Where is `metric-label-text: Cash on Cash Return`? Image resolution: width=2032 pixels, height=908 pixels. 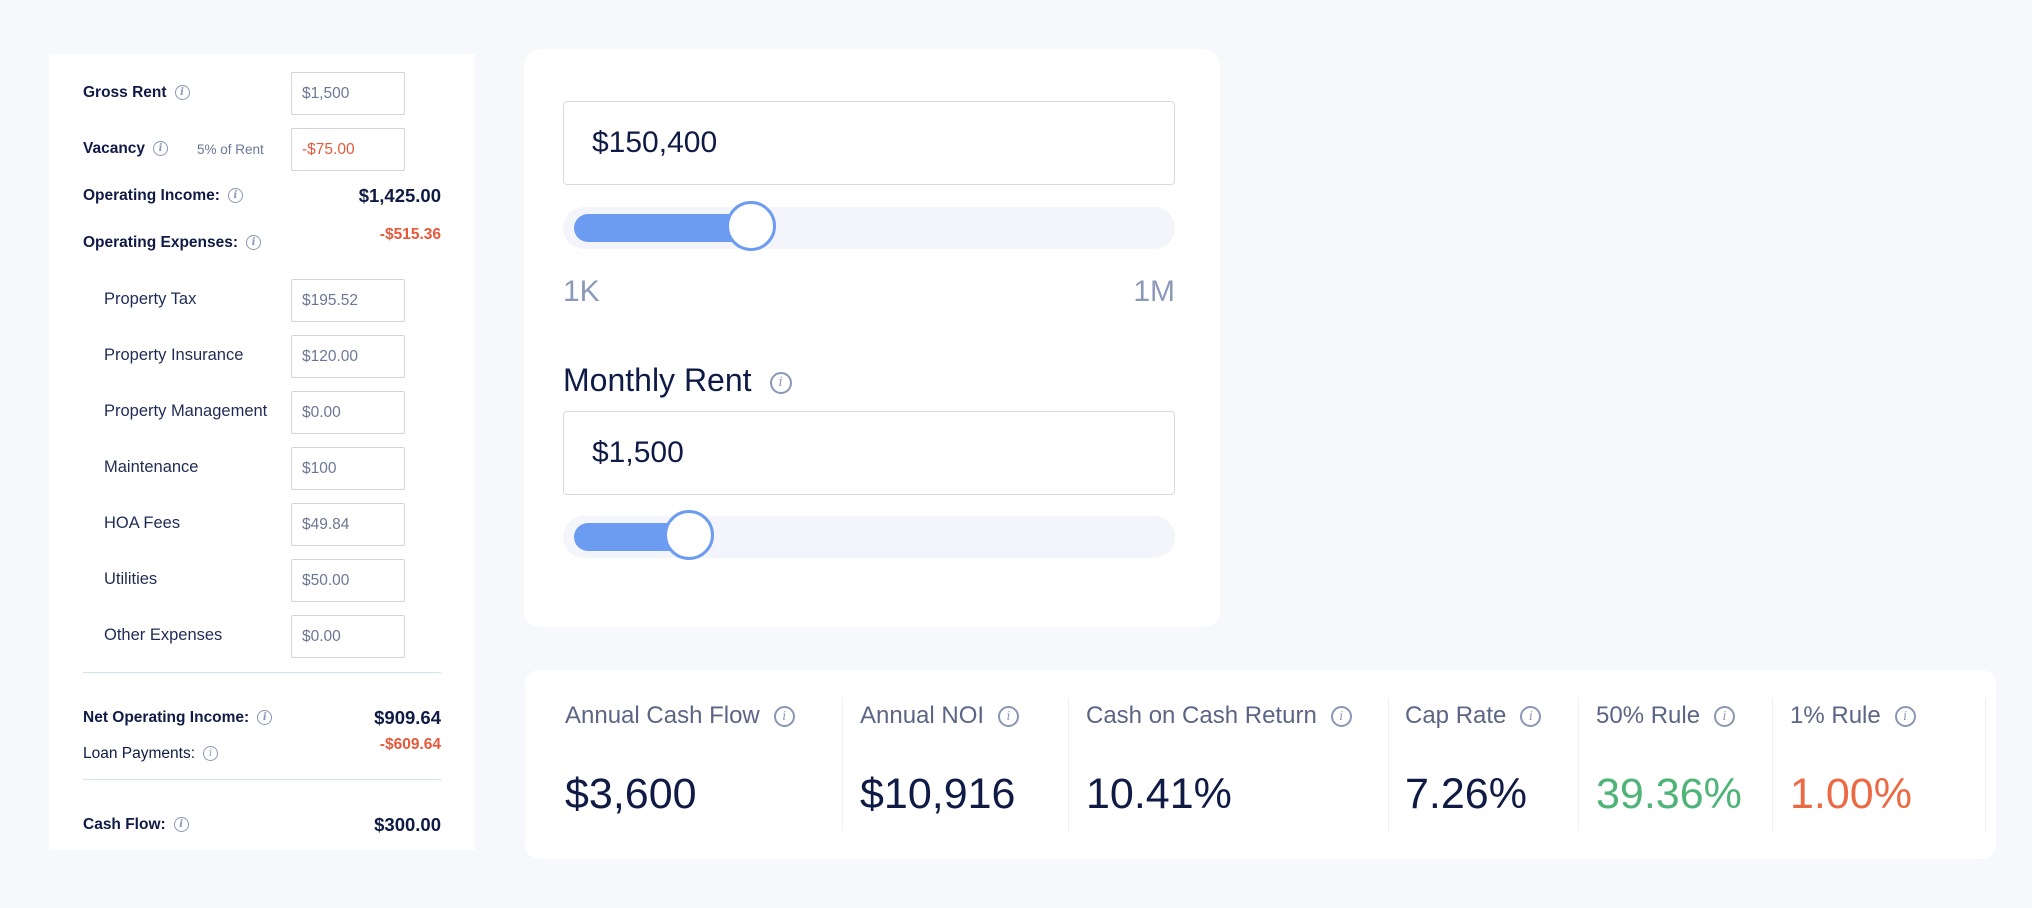
metric-label-text: Cash on Cash Return is located at coordinates (1201, 715).